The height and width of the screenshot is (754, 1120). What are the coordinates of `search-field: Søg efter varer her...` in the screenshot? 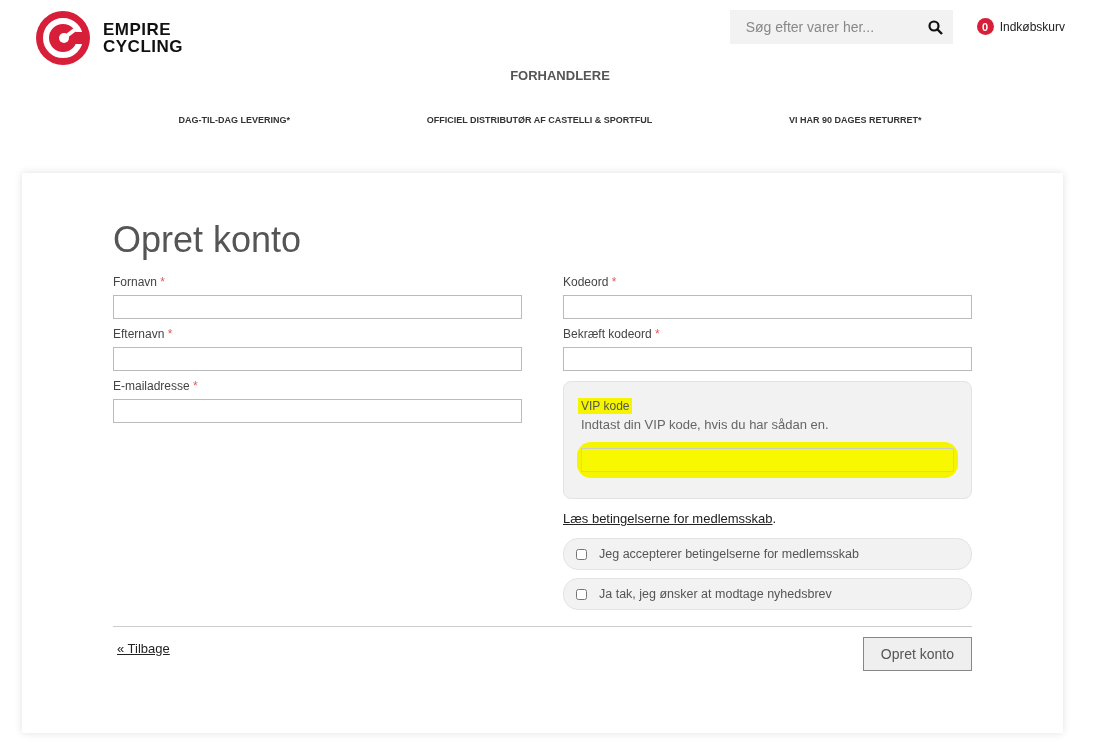 It's located at (841, 27).